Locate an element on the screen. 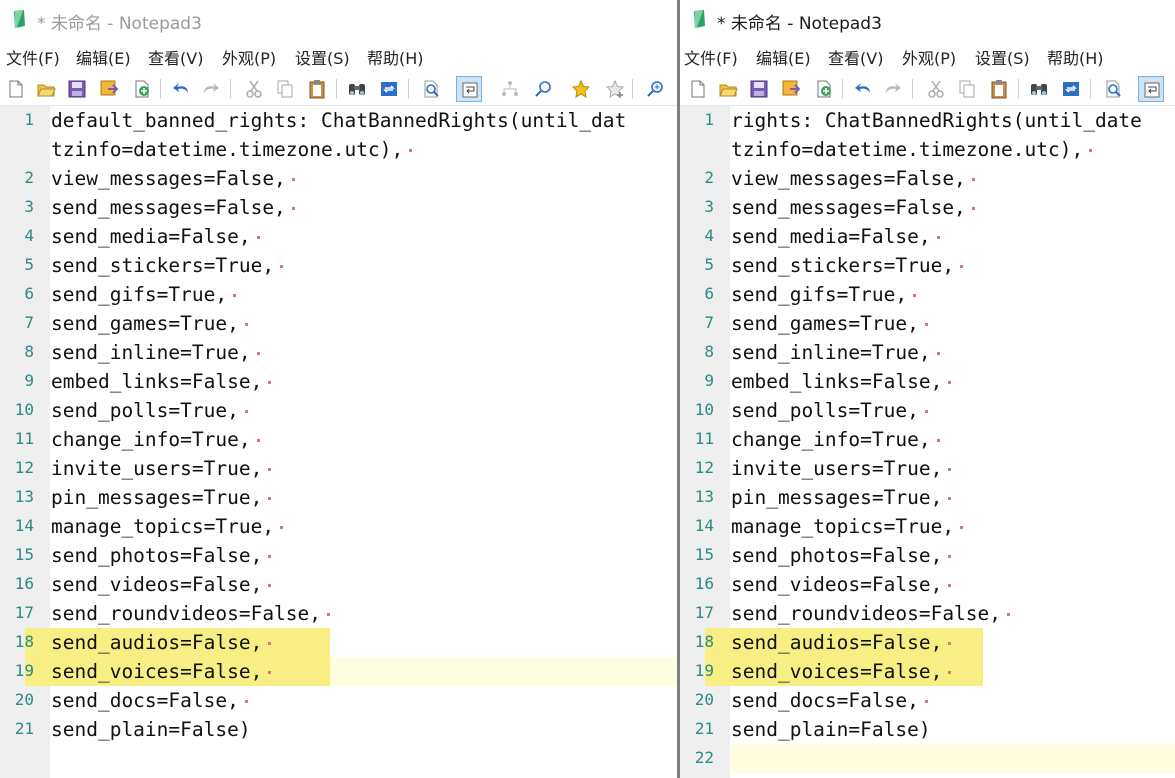 Image resolution: width=1175 pixels, height=778 pixels. tree-button is located at coordinates (510, 89).